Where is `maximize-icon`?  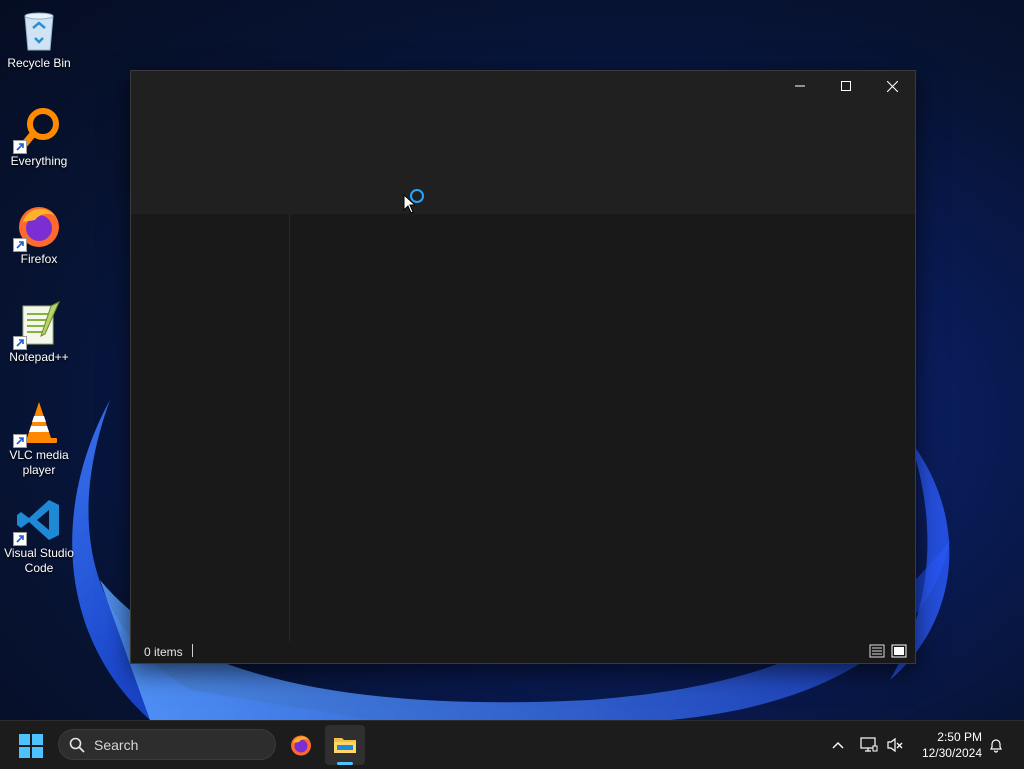
maximize-icon is located at coordinates (846, 86).